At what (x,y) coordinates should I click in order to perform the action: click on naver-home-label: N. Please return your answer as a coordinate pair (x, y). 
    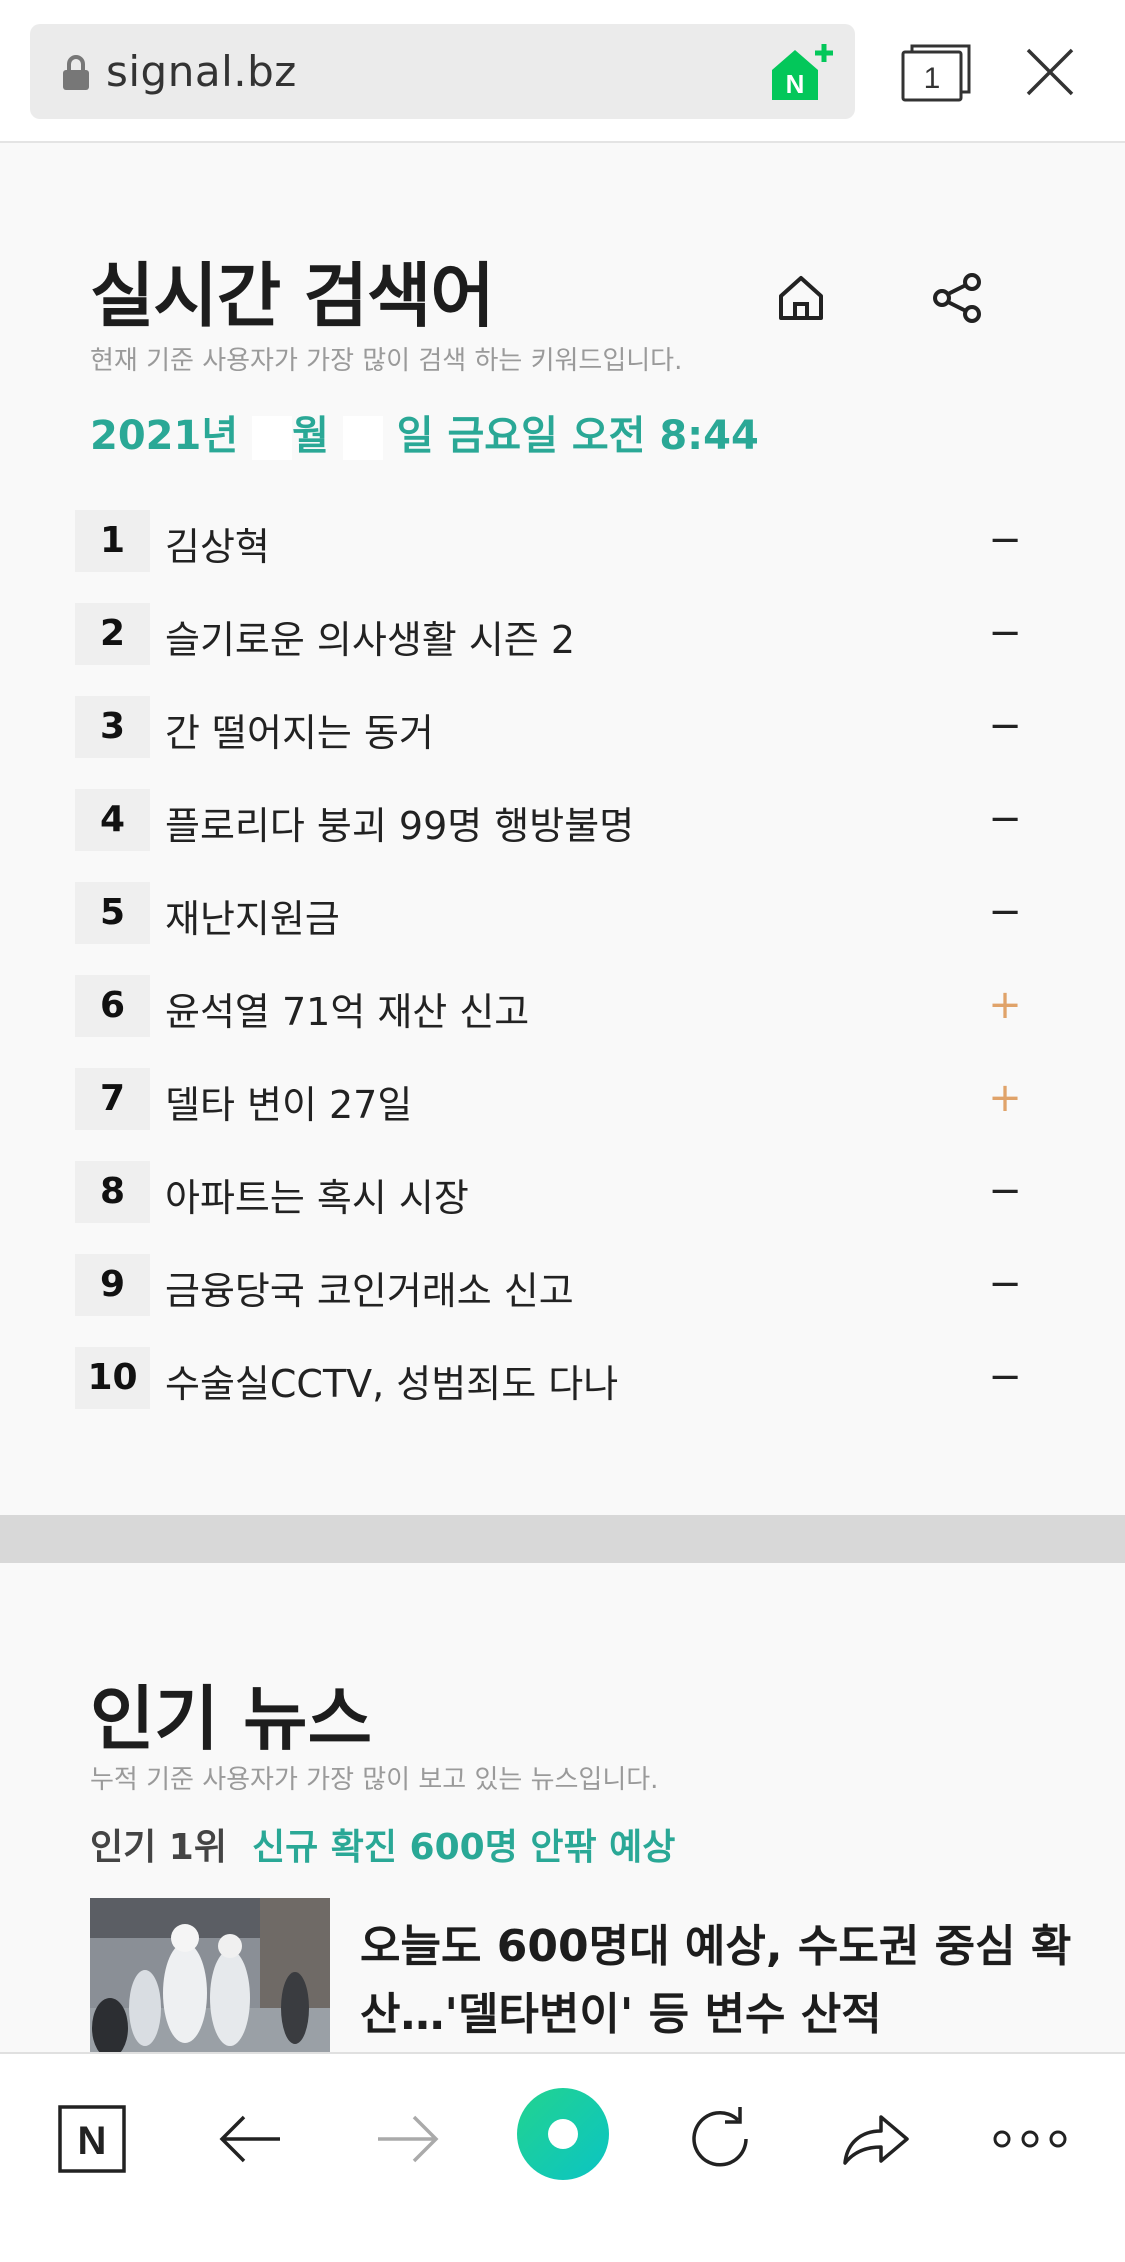
    Looking at the image, I should click on (92, 2141).